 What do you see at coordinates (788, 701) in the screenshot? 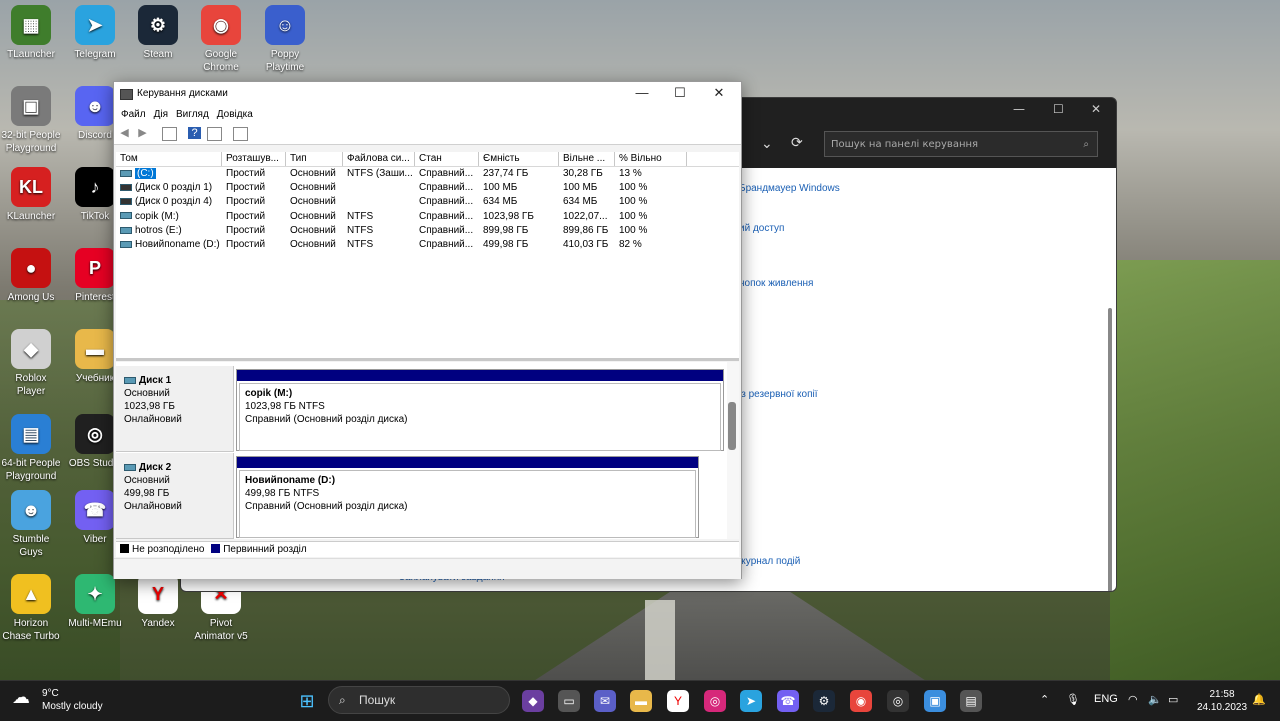
I see `viber-icon: ☎` at bounding box center [788, 701].